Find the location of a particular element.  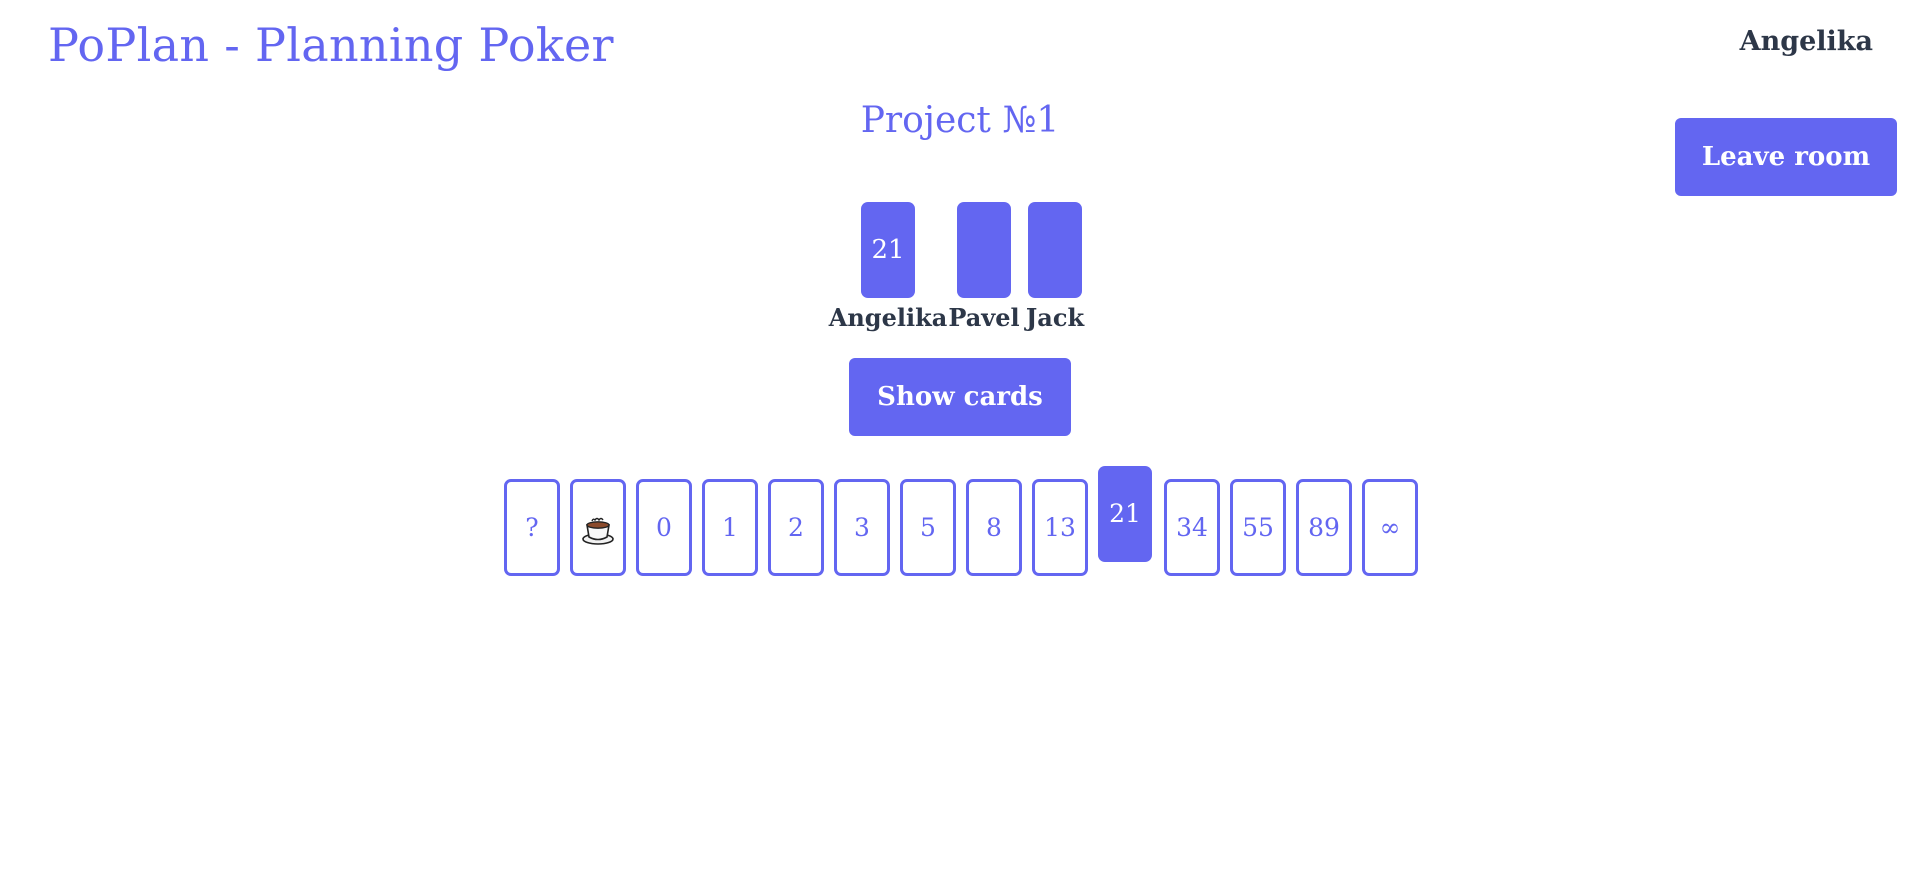

deck-card-question: ? is located at coordinates (532, 527).